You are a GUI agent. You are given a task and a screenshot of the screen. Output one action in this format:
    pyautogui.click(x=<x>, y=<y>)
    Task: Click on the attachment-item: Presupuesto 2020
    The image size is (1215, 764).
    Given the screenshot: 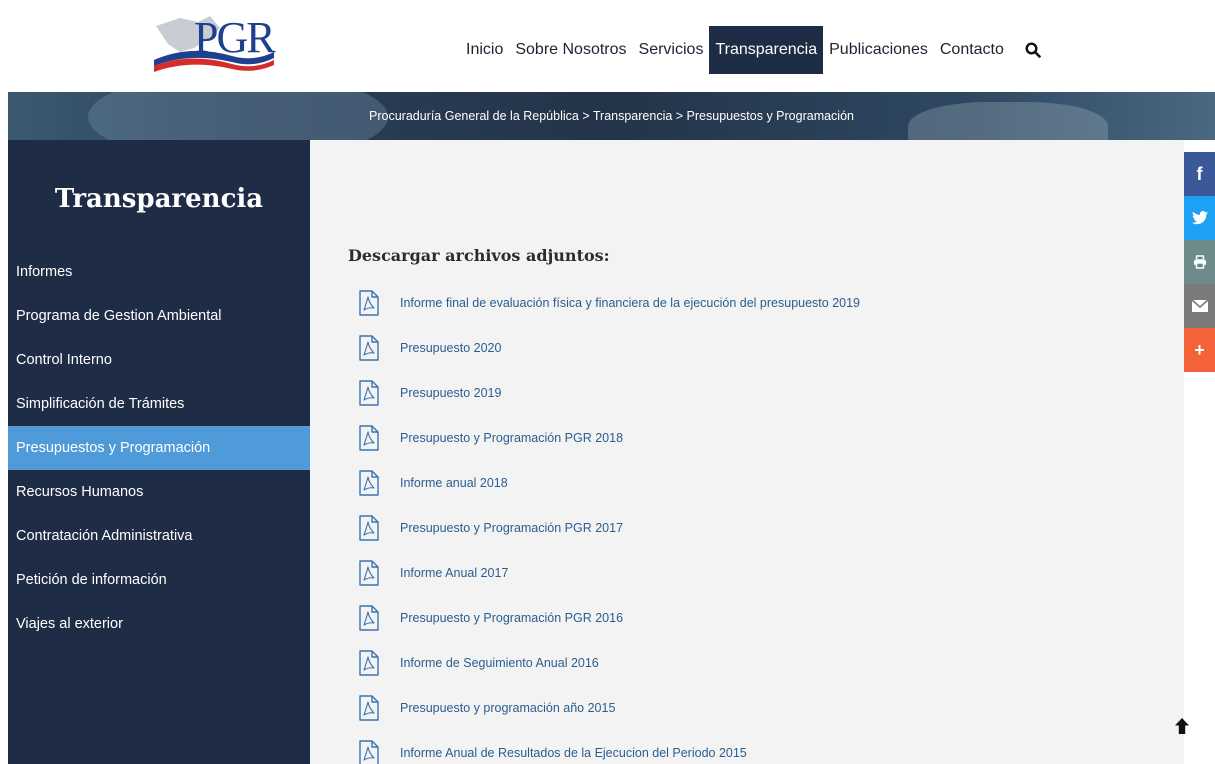 What is the action you would take?
    pyautogui.click(x=758, y=357)
    